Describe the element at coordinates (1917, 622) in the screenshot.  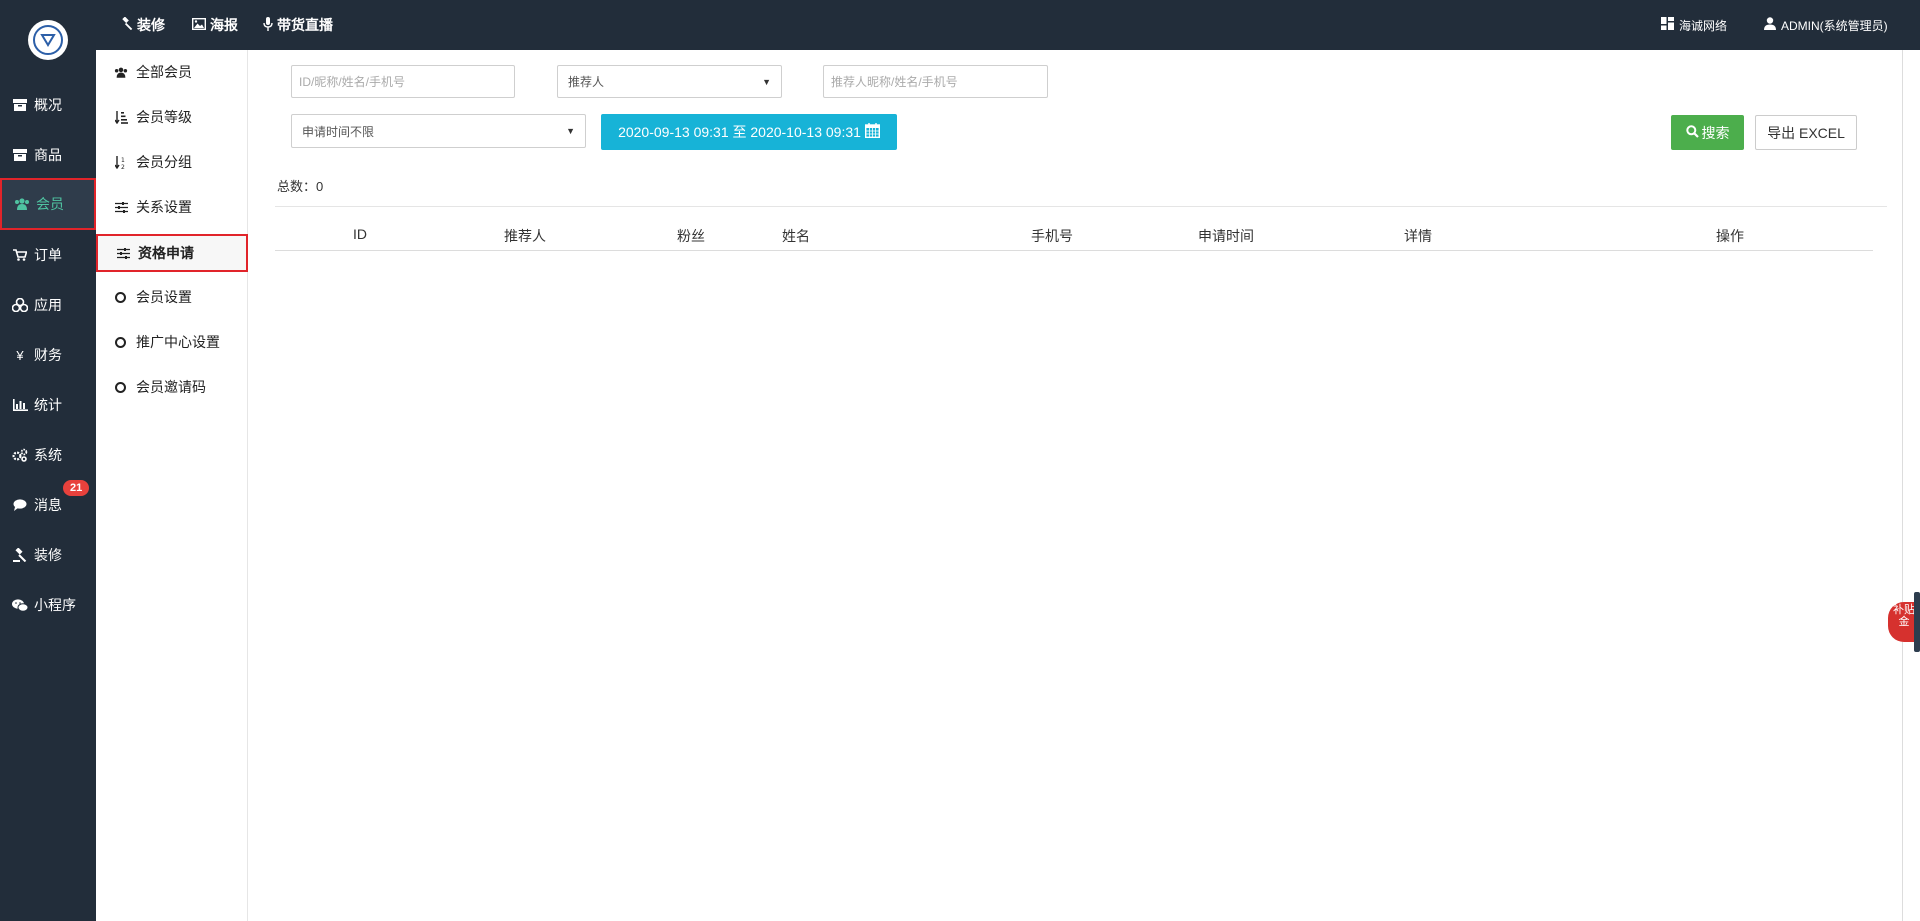
I see `float-handle` at that location.